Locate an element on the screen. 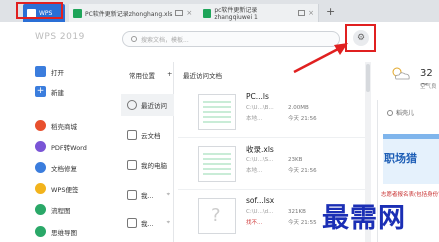 The image size is (439, 242). sidebar-item-repair: 文档修复 is located at coordinates (56, 167).